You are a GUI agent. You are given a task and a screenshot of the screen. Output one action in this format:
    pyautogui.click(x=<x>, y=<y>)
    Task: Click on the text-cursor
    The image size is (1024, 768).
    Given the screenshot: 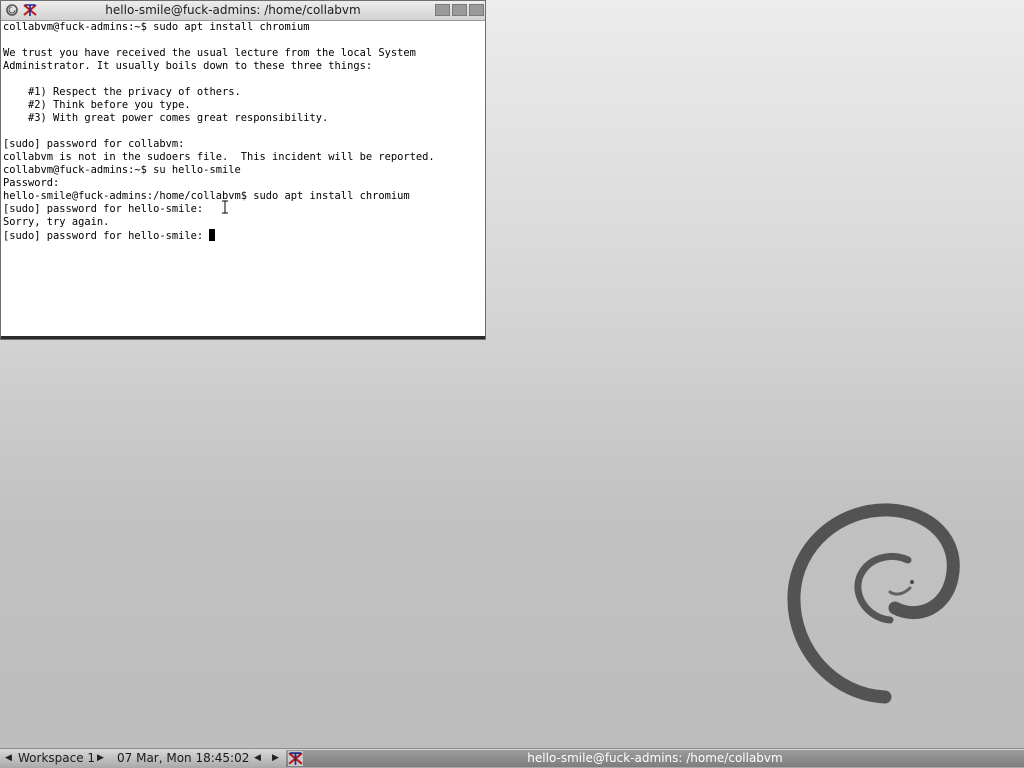 What is the action you would take?
    pyautogui.click(x=212, y=235)
    